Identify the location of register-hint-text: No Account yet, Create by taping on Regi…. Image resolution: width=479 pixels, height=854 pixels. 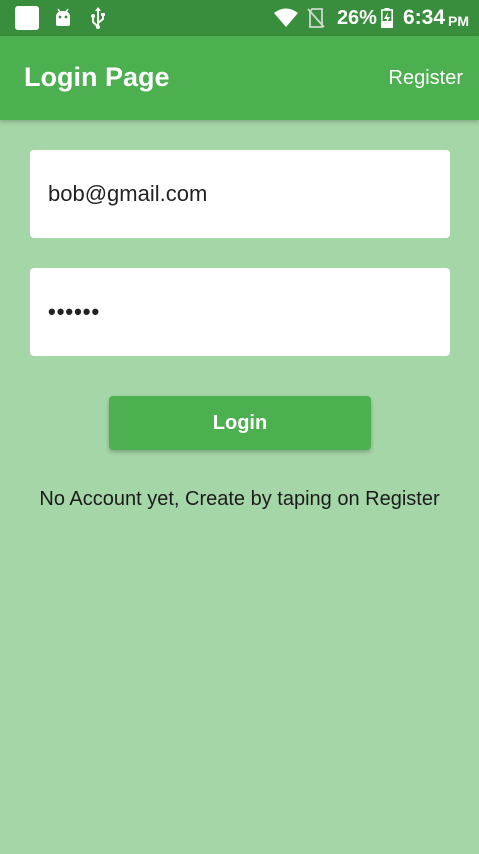
(239, 499).